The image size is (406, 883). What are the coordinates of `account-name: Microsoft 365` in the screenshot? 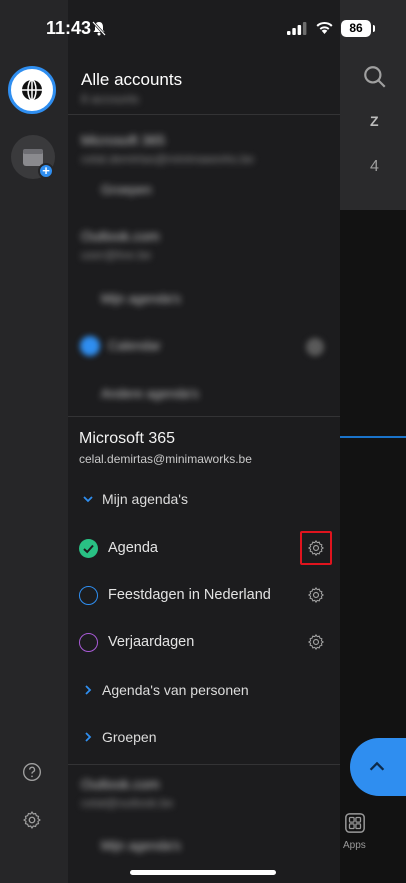 It's located at (127, 438).